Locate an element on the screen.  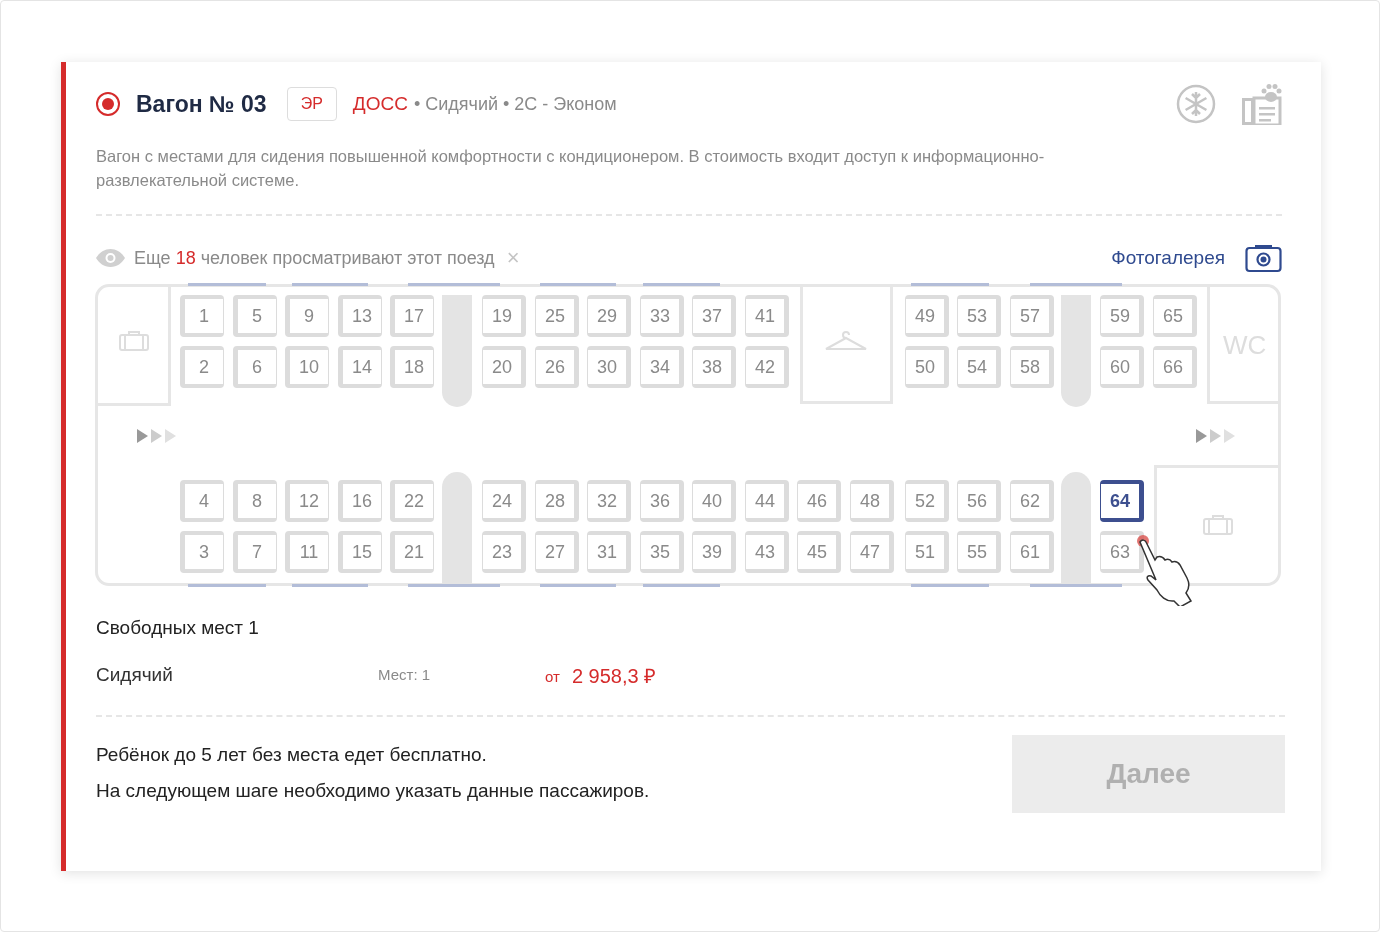
hanger-icon is located at coordinates (846, 341).